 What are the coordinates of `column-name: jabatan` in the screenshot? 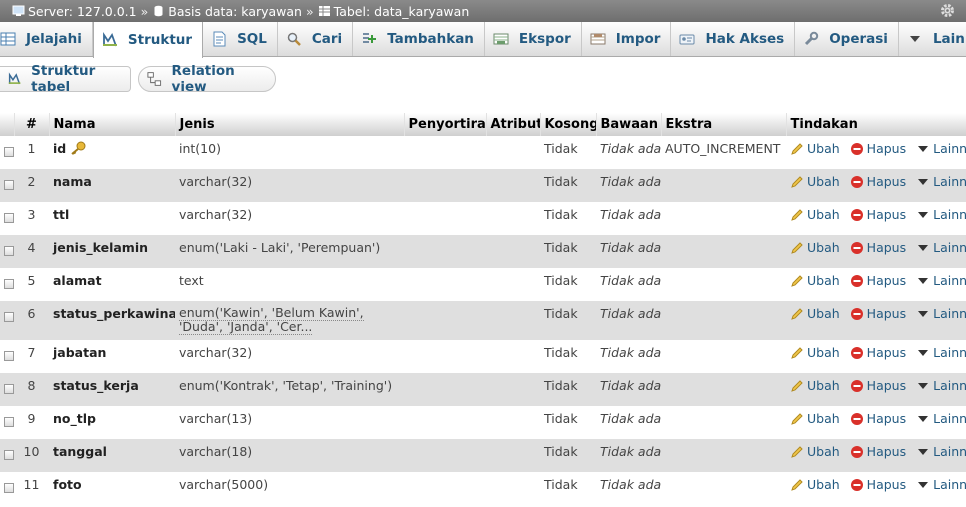 It's located at (80, 352).